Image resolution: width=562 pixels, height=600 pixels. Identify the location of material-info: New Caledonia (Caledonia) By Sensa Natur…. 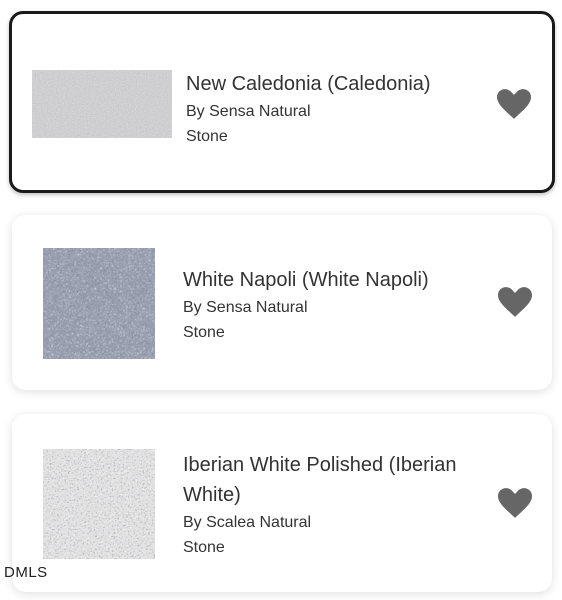
(336, 109).